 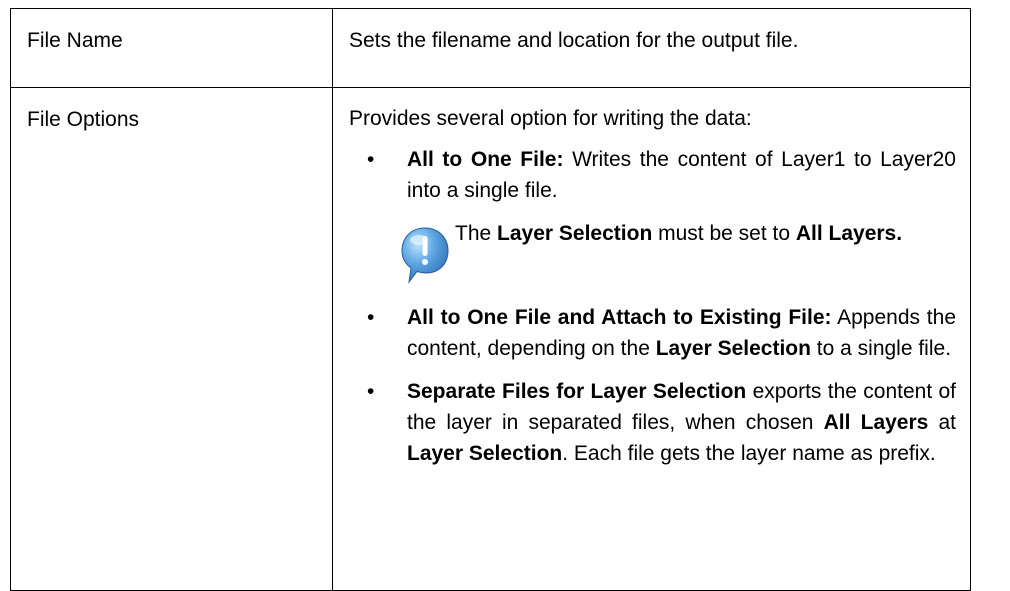 What do you see at coordinates (849, 233) in the screenshot?
I see `note-emphasis-all-layers: All Layers.` at bounding box center [849, 233].